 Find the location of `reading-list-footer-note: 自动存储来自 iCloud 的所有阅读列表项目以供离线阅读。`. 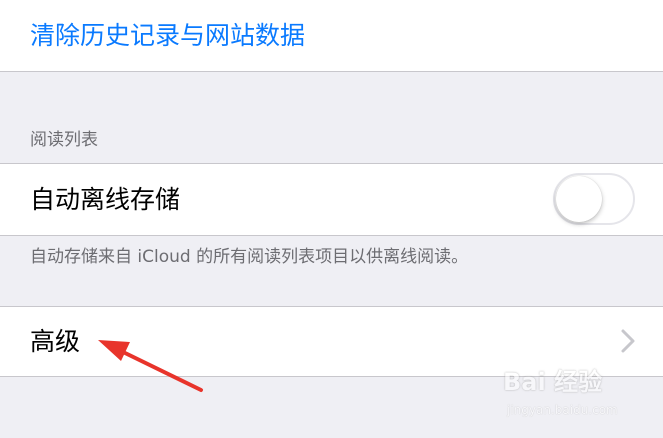

reading-list-footer-note: 自动存储来自 iCloud 的所有阅读列表项目以供离线阅读。 is located at coordinates (249, 257).